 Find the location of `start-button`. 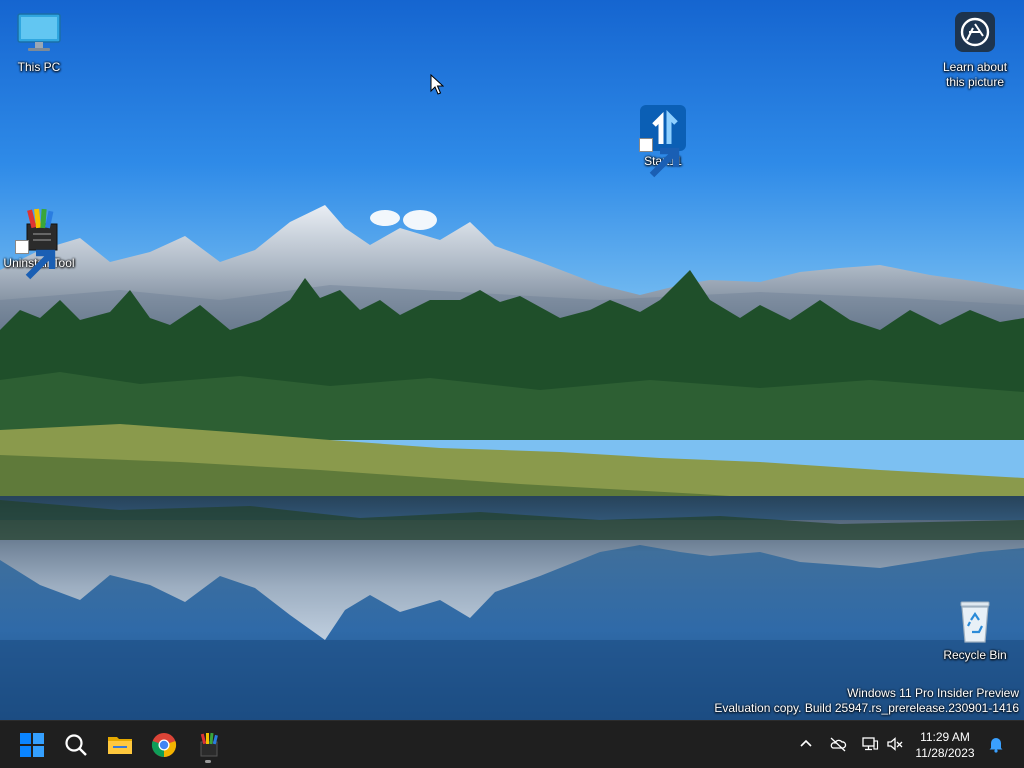

start-button is located at coordinates (32, 745).